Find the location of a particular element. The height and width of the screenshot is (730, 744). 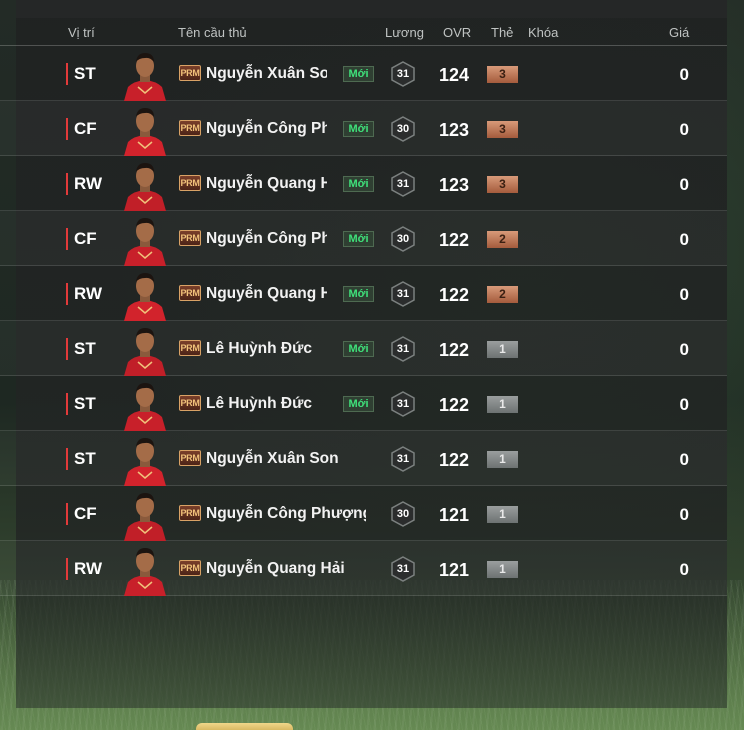

ovr-value: 123 is located at coordinates (454, 185).